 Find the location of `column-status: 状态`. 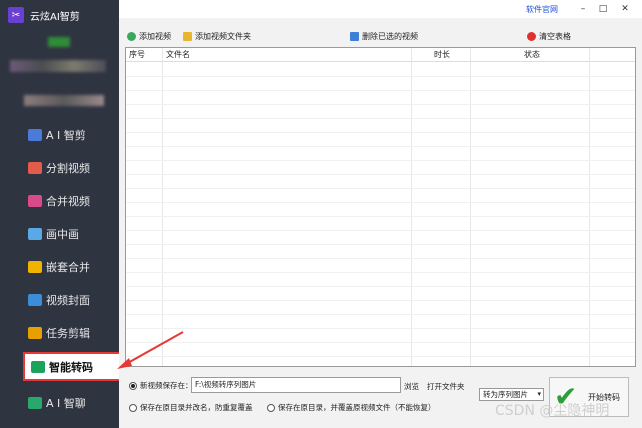

column-status: 状态 is located at coordinates (532, 55).